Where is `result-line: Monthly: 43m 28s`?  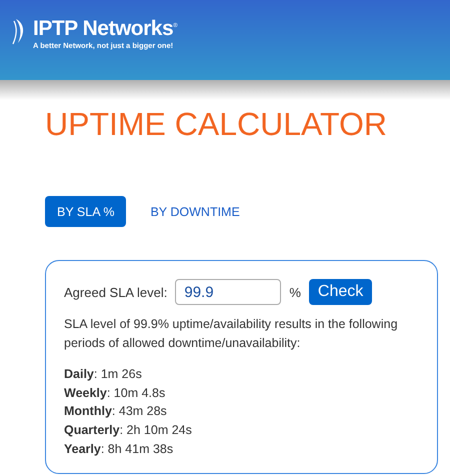
result-line: Monthly: 43m 28s is located at coordinates (116, 411).